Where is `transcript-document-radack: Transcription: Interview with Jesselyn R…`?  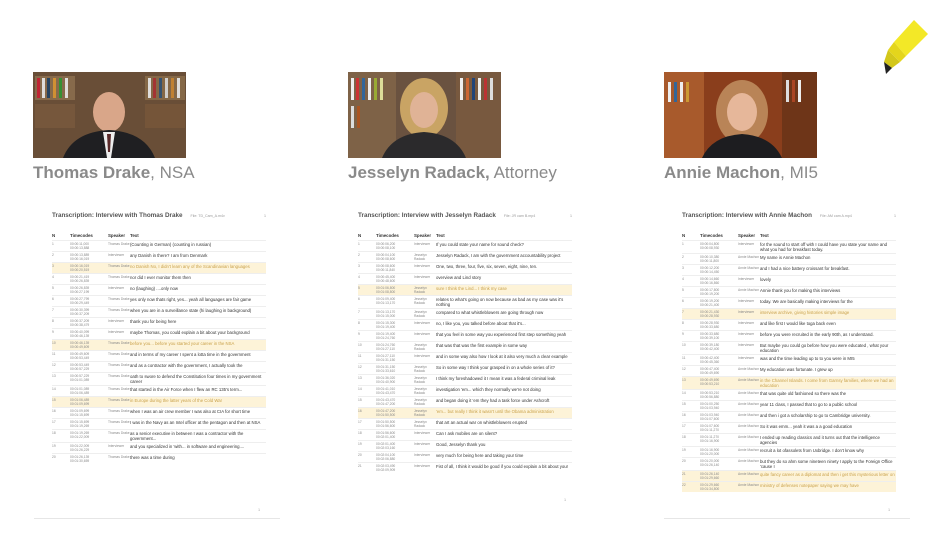 transcript-document-radack: Transcription: Interview with Jesselyn R… is located at coordinates (463, 356).